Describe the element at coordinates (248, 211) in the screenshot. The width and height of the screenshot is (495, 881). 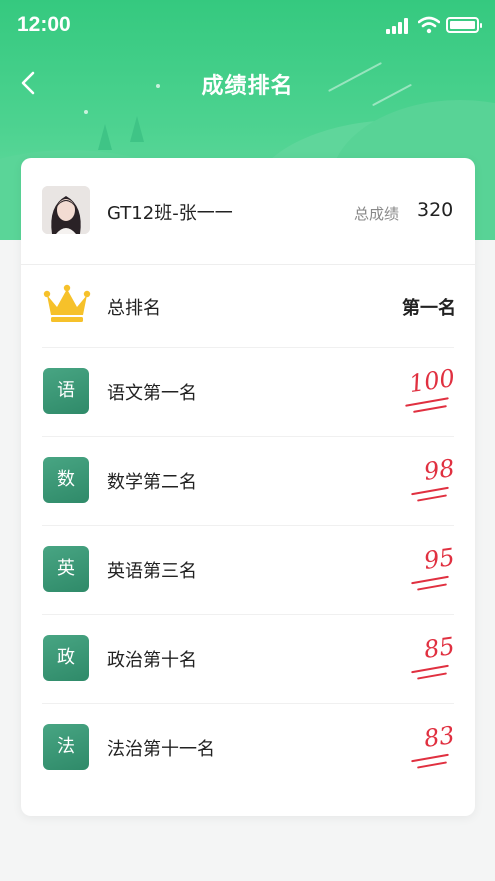
I see `profile-row: GT12班-张一一 总成绩 320` at that location.